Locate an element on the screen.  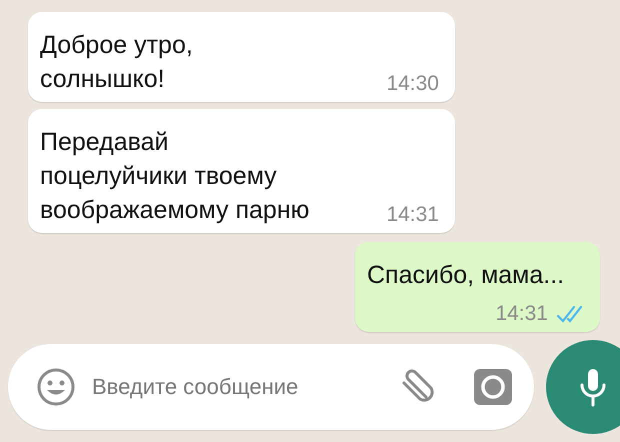
message-input-field: Введите сообщение is located at coordinates (236, 387).